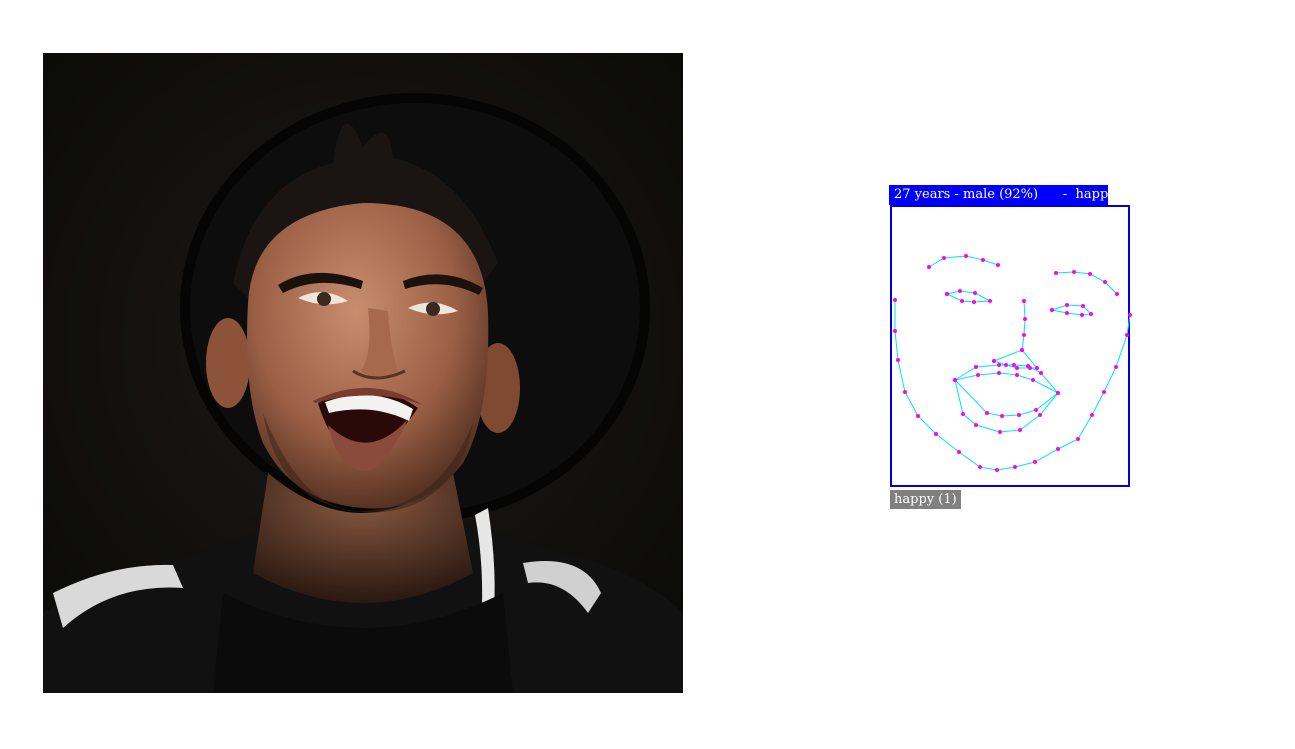 The width and height of the screenshot is (1295, 749). I want to click on inner-lip-landmark-line, so click(1006, 394).